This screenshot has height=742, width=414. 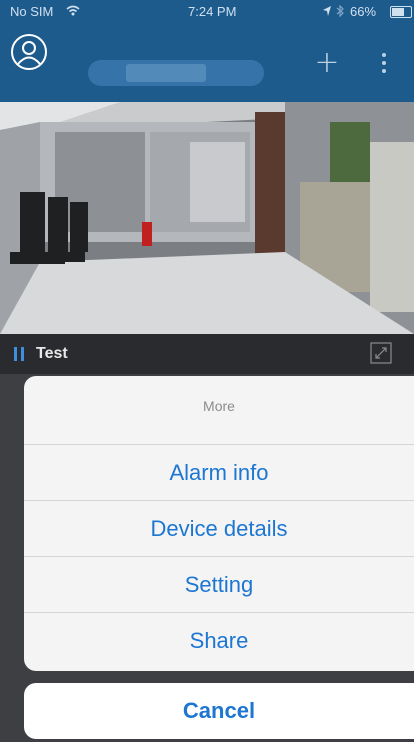 I want to click on person-circle-icon, so click(x=29, y=52).